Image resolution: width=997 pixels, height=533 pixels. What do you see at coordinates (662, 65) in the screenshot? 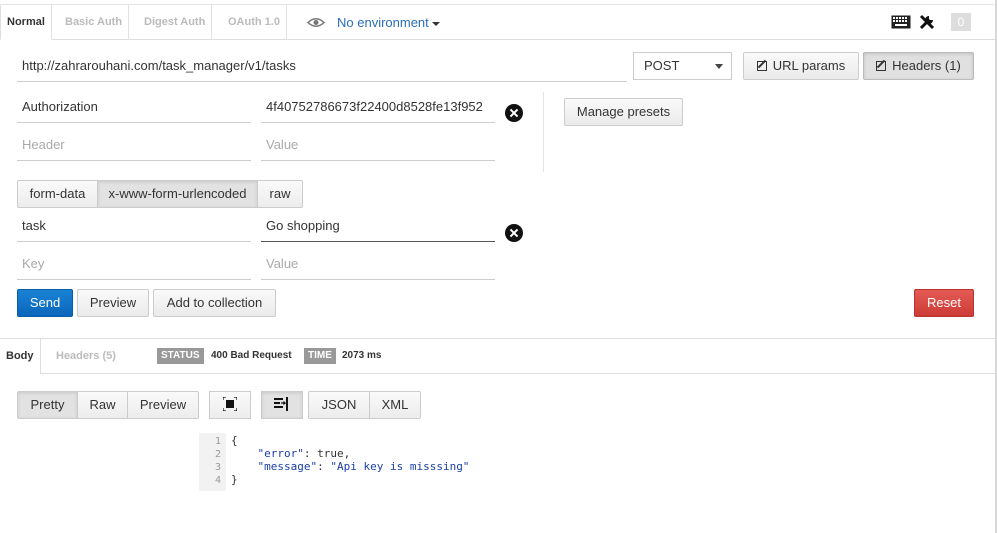
I see `method-value: POST` at bounding box center [662, 65].